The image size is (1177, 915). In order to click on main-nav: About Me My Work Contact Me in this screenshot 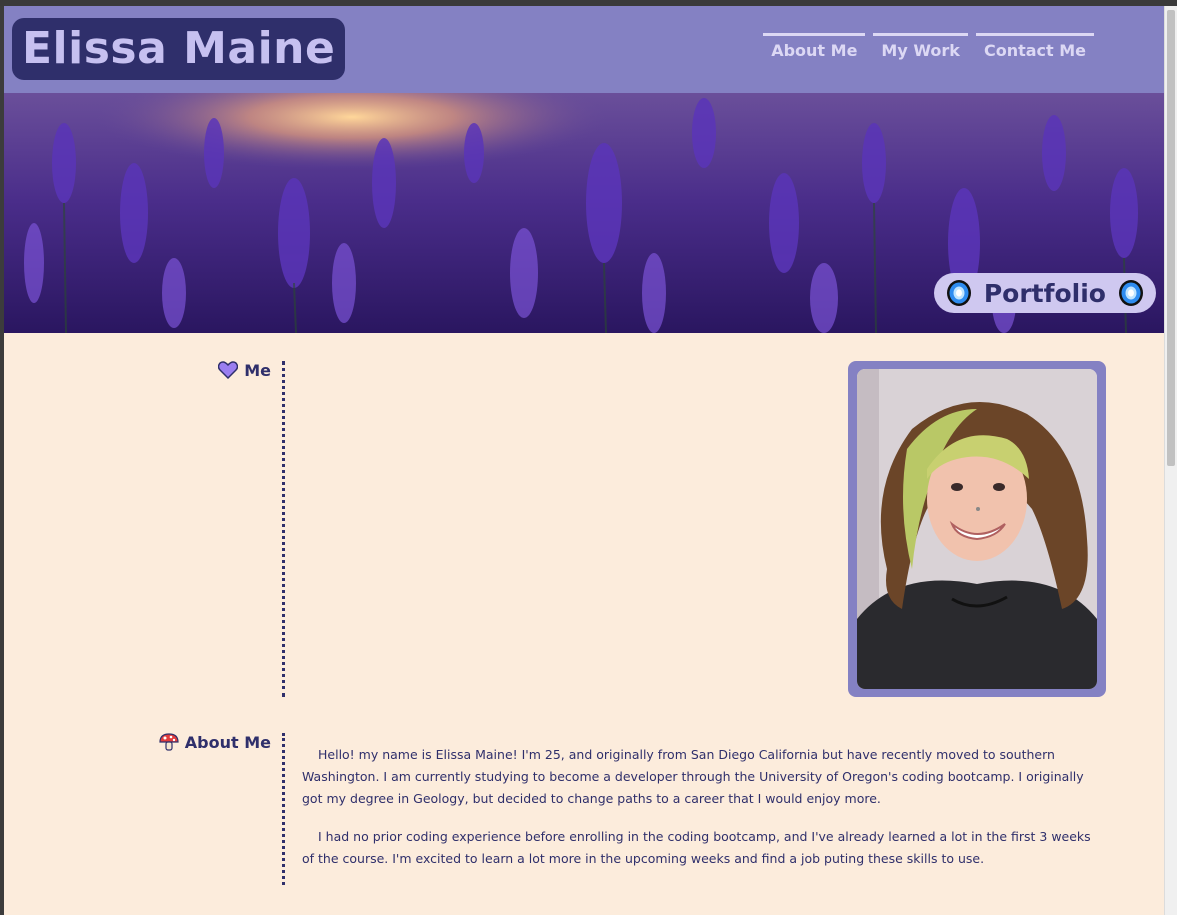, I will do `click(928, 48)`.